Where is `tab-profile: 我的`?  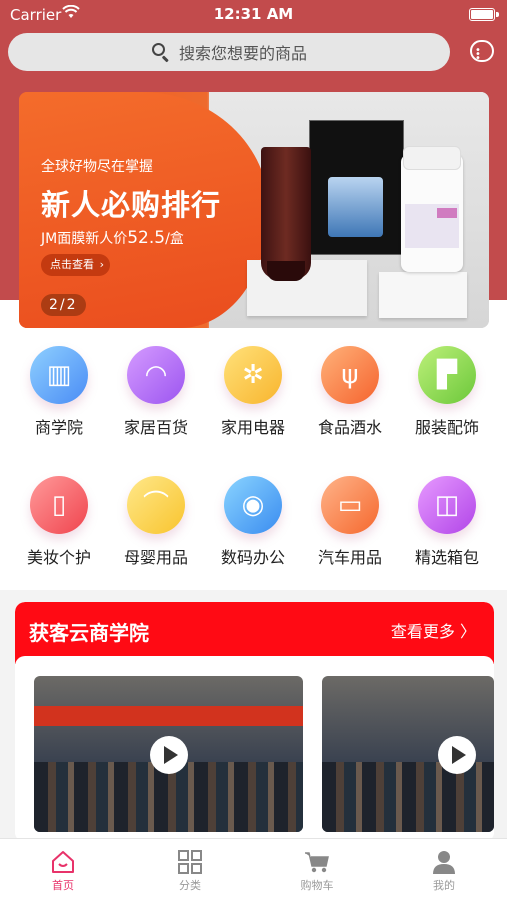 tab-profile: 我的 is located at coordinates (444, 869).